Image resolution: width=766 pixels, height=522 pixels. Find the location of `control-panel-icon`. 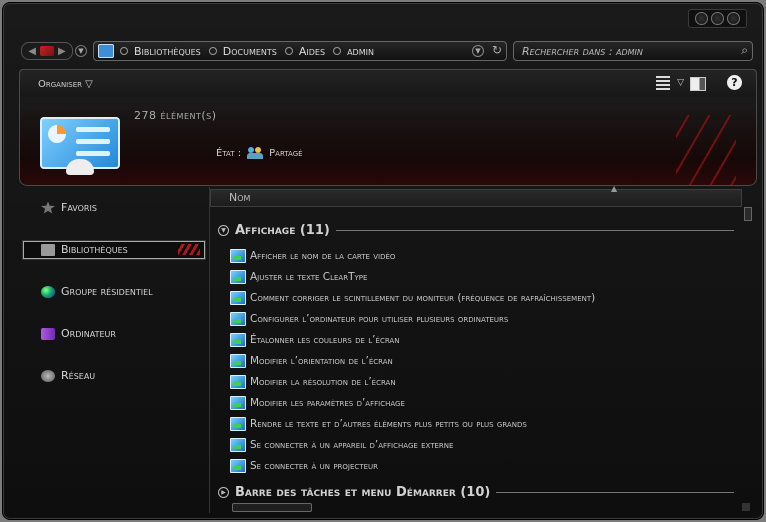

control-panel-icon is located at coordinates (80, 146).